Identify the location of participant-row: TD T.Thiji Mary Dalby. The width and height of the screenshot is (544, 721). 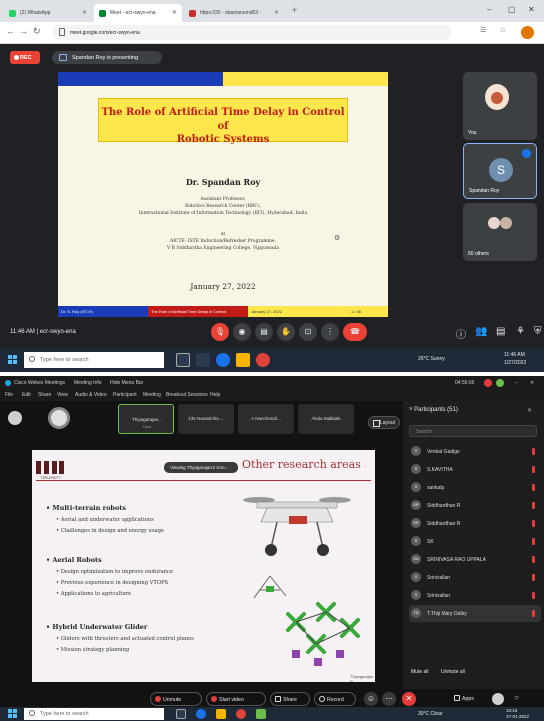
(475, 613).